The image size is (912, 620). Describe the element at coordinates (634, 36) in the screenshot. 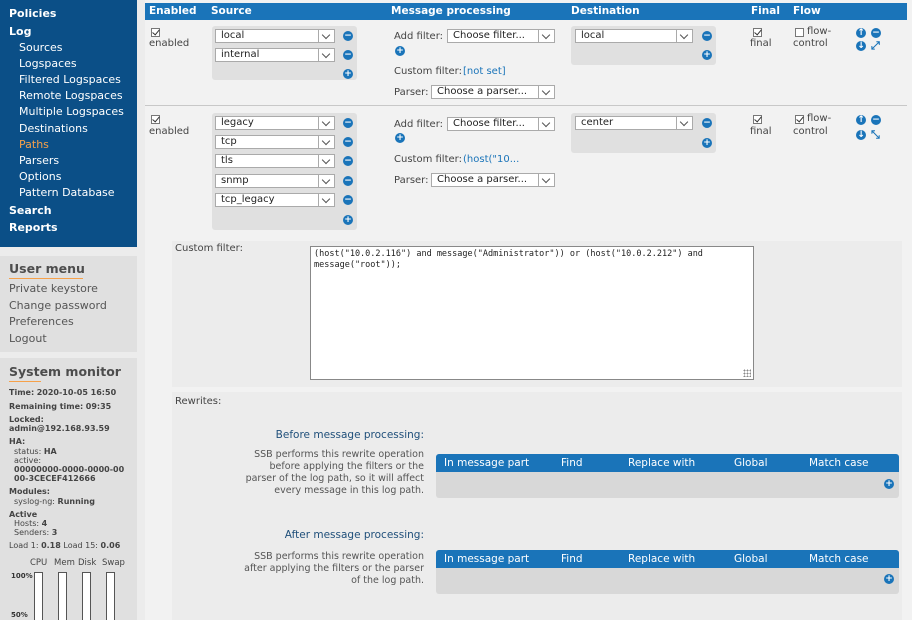

I see `destination-select: local` at that location.